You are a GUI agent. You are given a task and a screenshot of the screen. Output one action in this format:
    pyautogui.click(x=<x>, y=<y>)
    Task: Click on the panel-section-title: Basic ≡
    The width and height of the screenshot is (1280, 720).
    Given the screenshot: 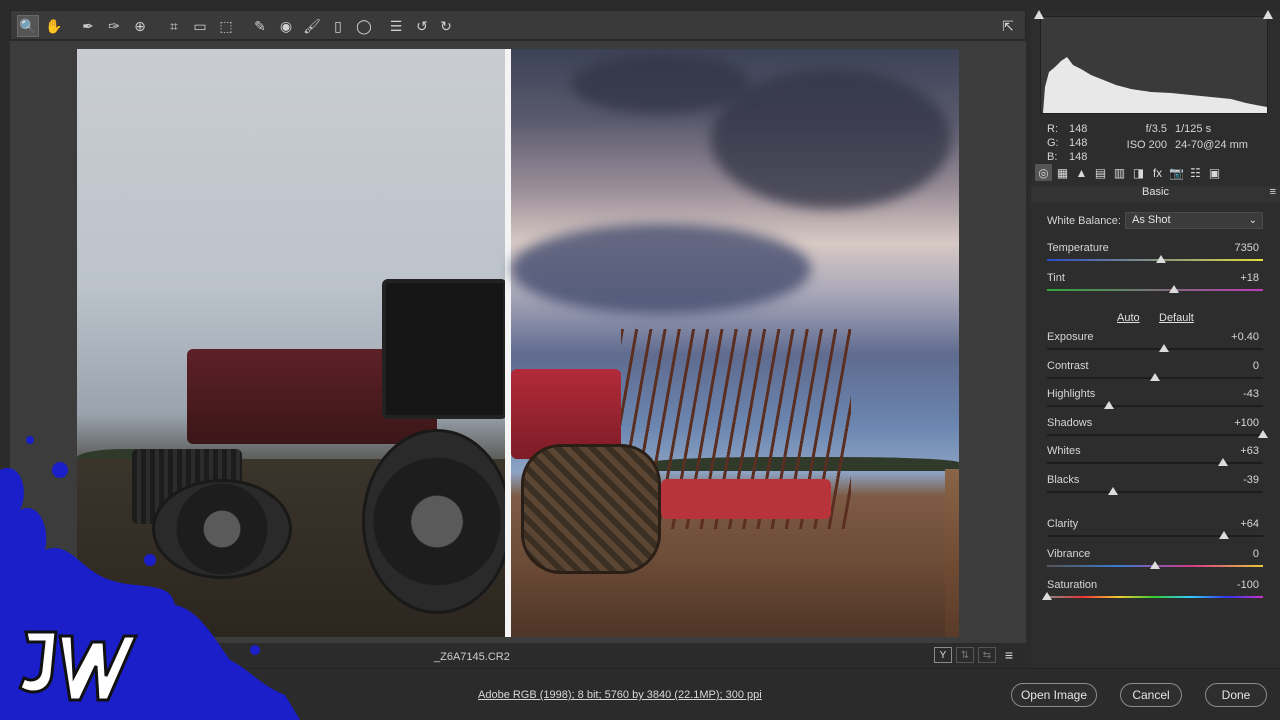 What is the action you would take?
    pyautogui.click(x=1155, y=194)
    